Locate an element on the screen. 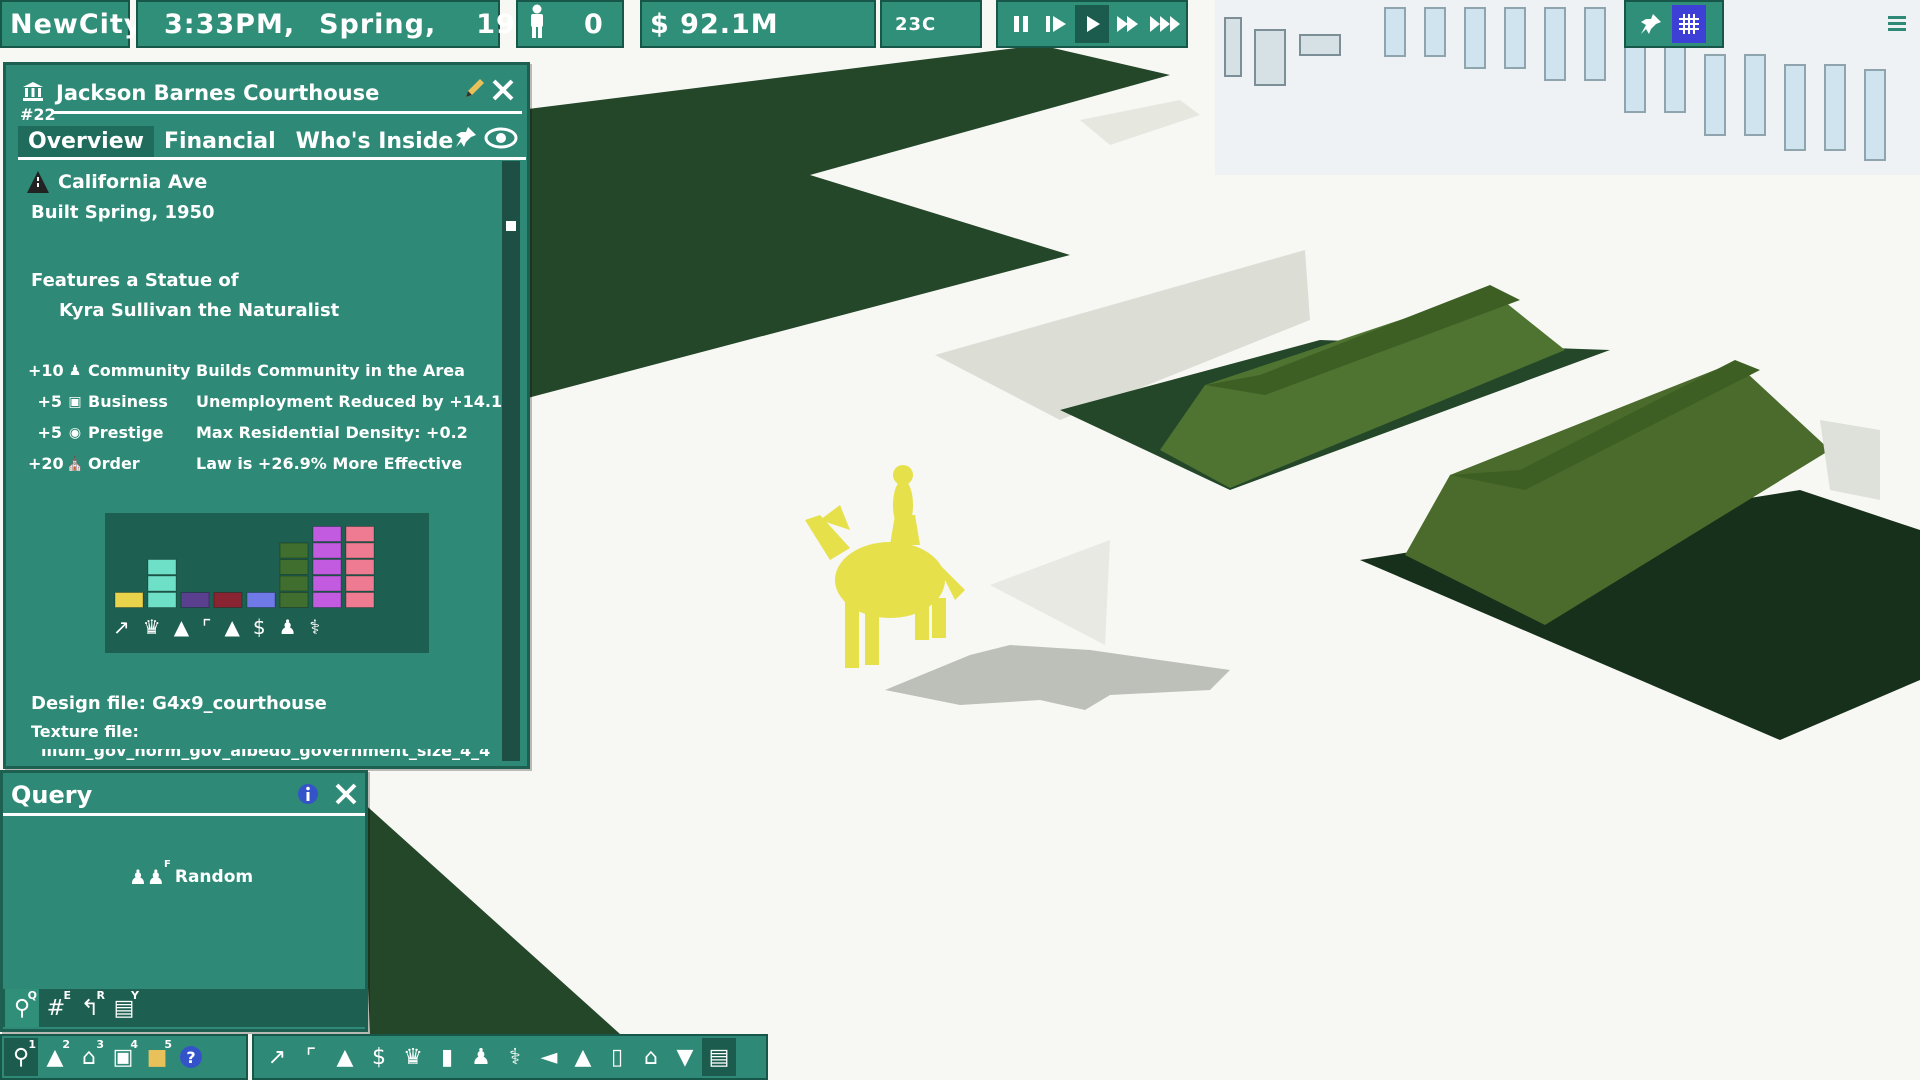 This screenshot has height=1080, width=1920. money-value: $ 92.1M is located at coordinates (714, 24).